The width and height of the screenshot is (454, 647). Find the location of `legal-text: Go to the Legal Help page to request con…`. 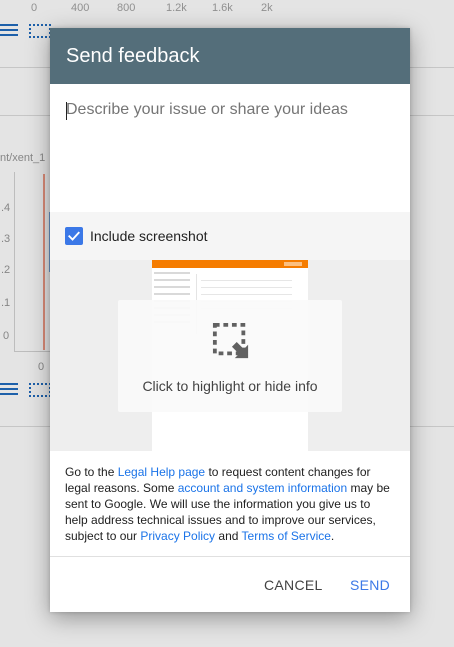

legal-text: Go to the Legal Help page to request con… is located at coordinates (230, 503).